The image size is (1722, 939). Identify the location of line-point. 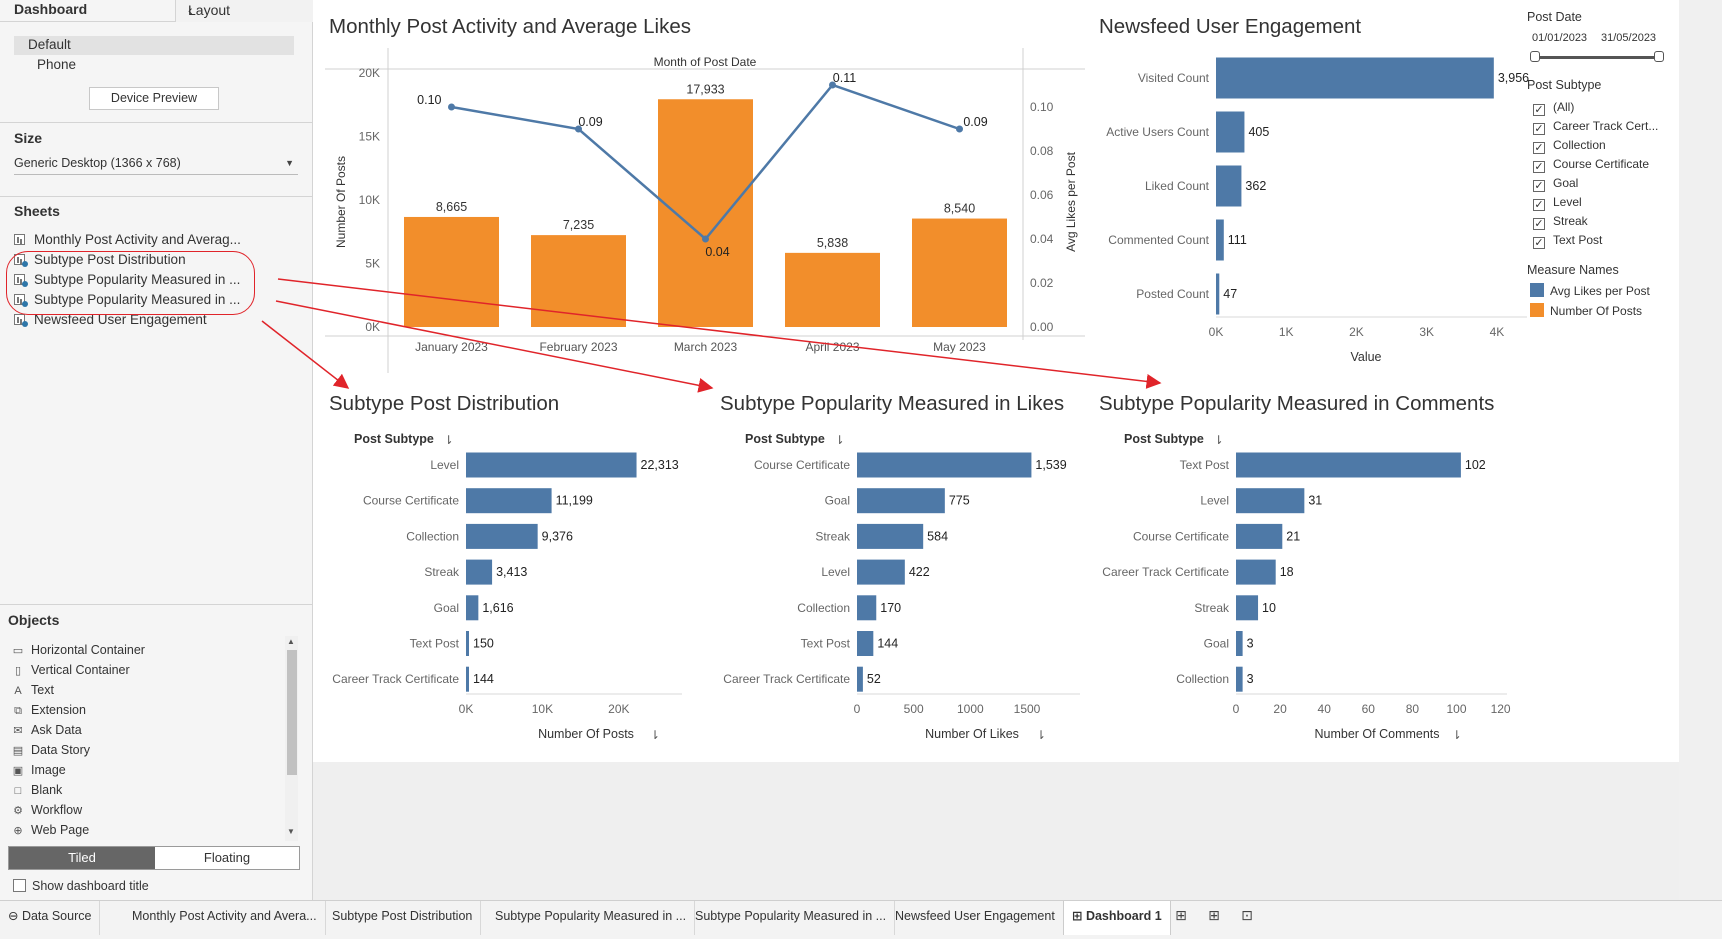
(451, 107).